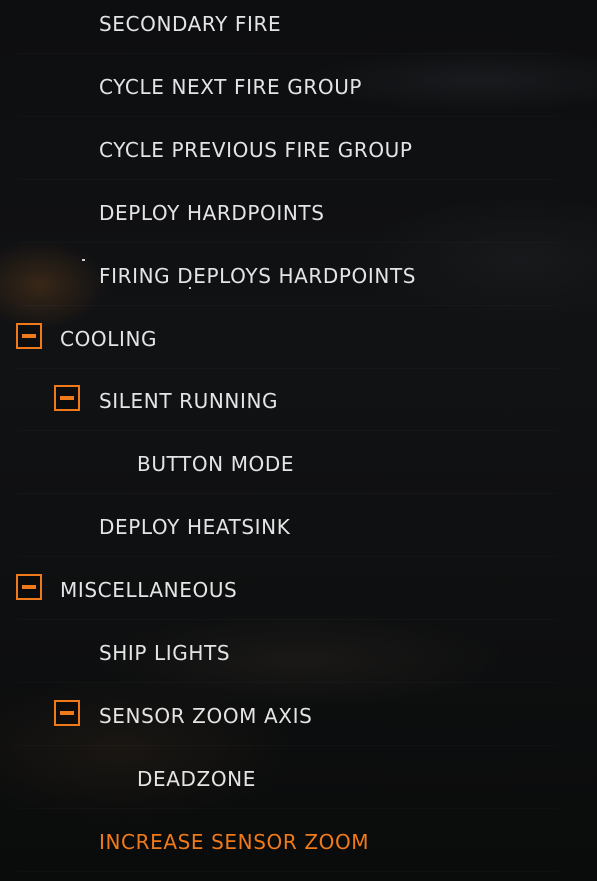 The width and height of the screenshot is (597, 881). What do you see at coordinates (109, 339) in the screenshot?
I see `tree-group-label: COOLING` at bounding box center [109, 339].